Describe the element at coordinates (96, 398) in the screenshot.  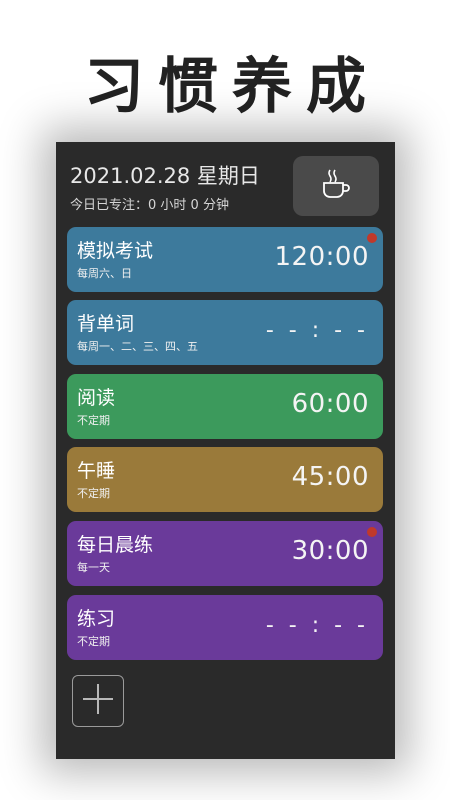
I see `habit-name: 阅读` at that location.